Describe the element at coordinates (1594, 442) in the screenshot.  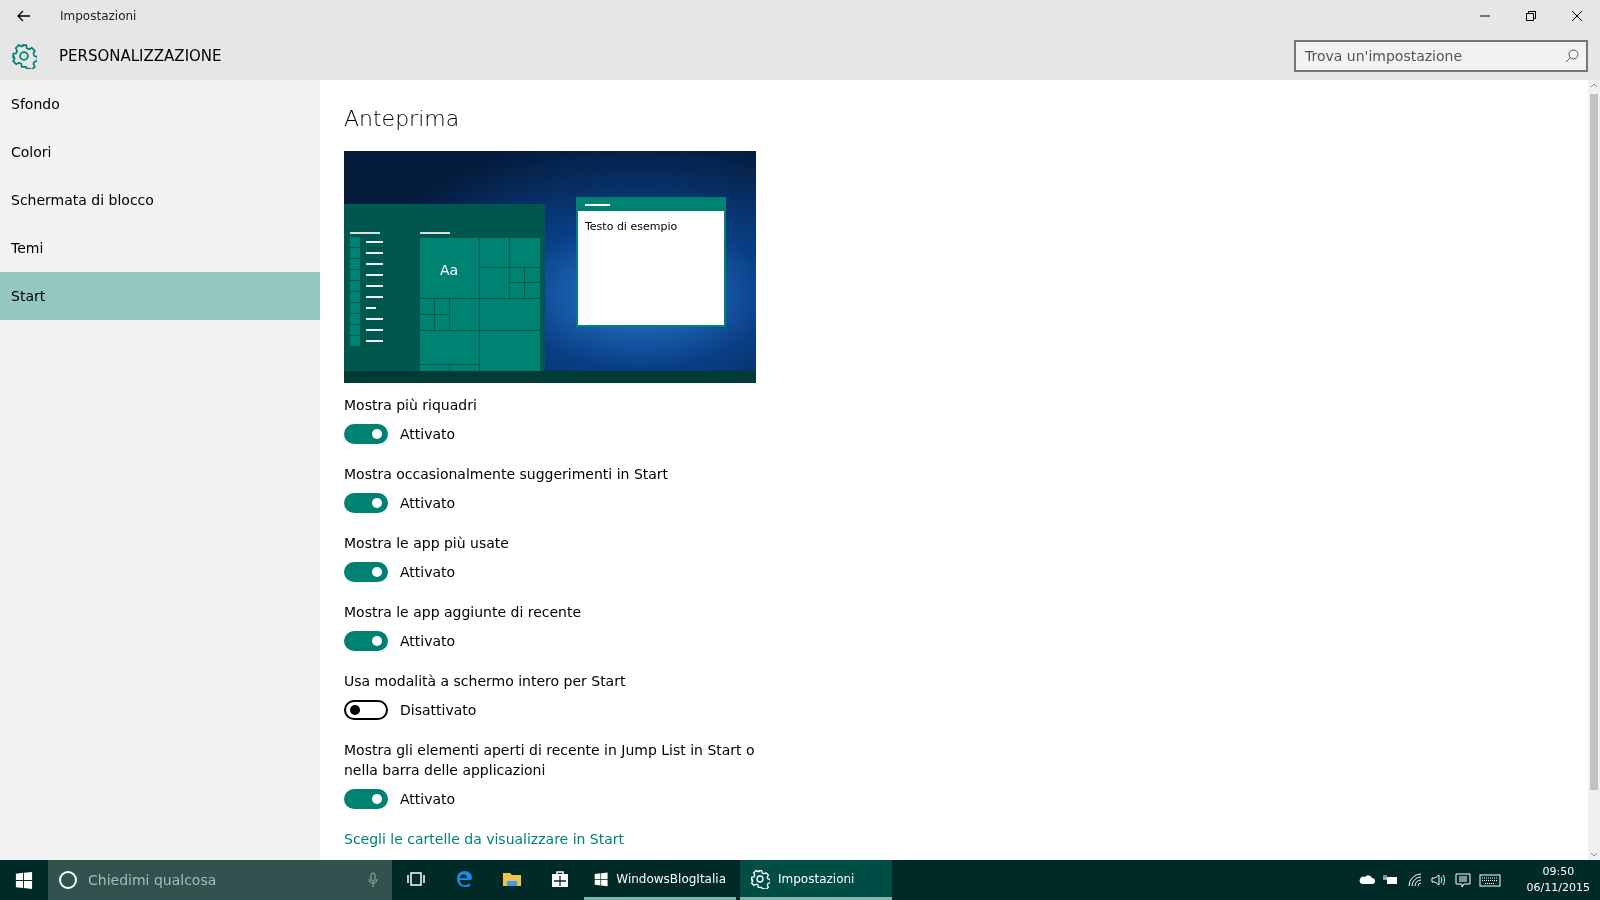
I see `scrollbar-thumb` at that location.